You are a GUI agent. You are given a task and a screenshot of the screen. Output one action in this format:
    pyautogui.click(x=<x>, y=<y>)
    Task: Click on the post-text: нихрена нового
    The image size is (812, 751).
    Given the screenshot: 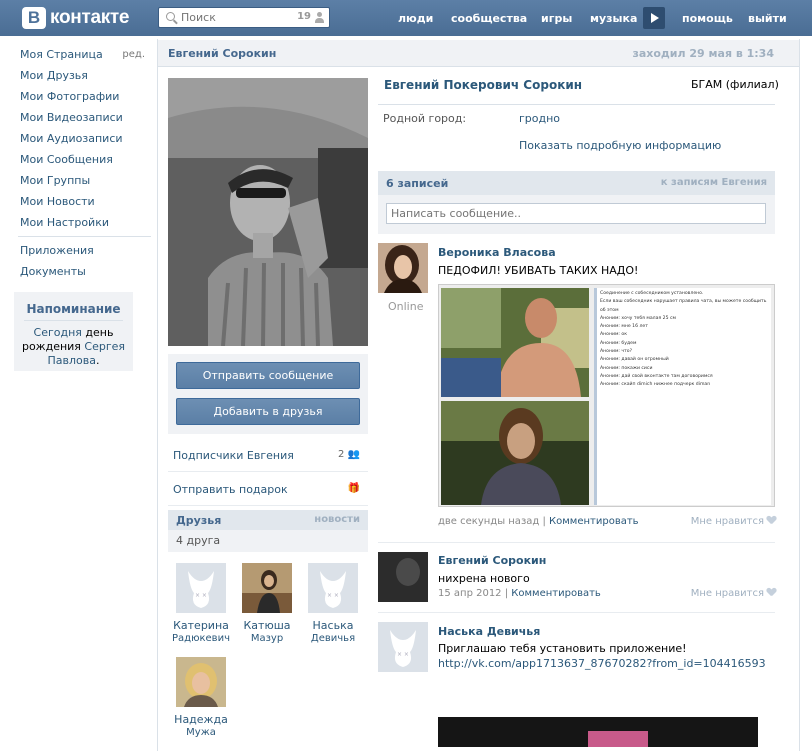 What is the action you would take?
    pyautogui.click(x=484, y=578)
    